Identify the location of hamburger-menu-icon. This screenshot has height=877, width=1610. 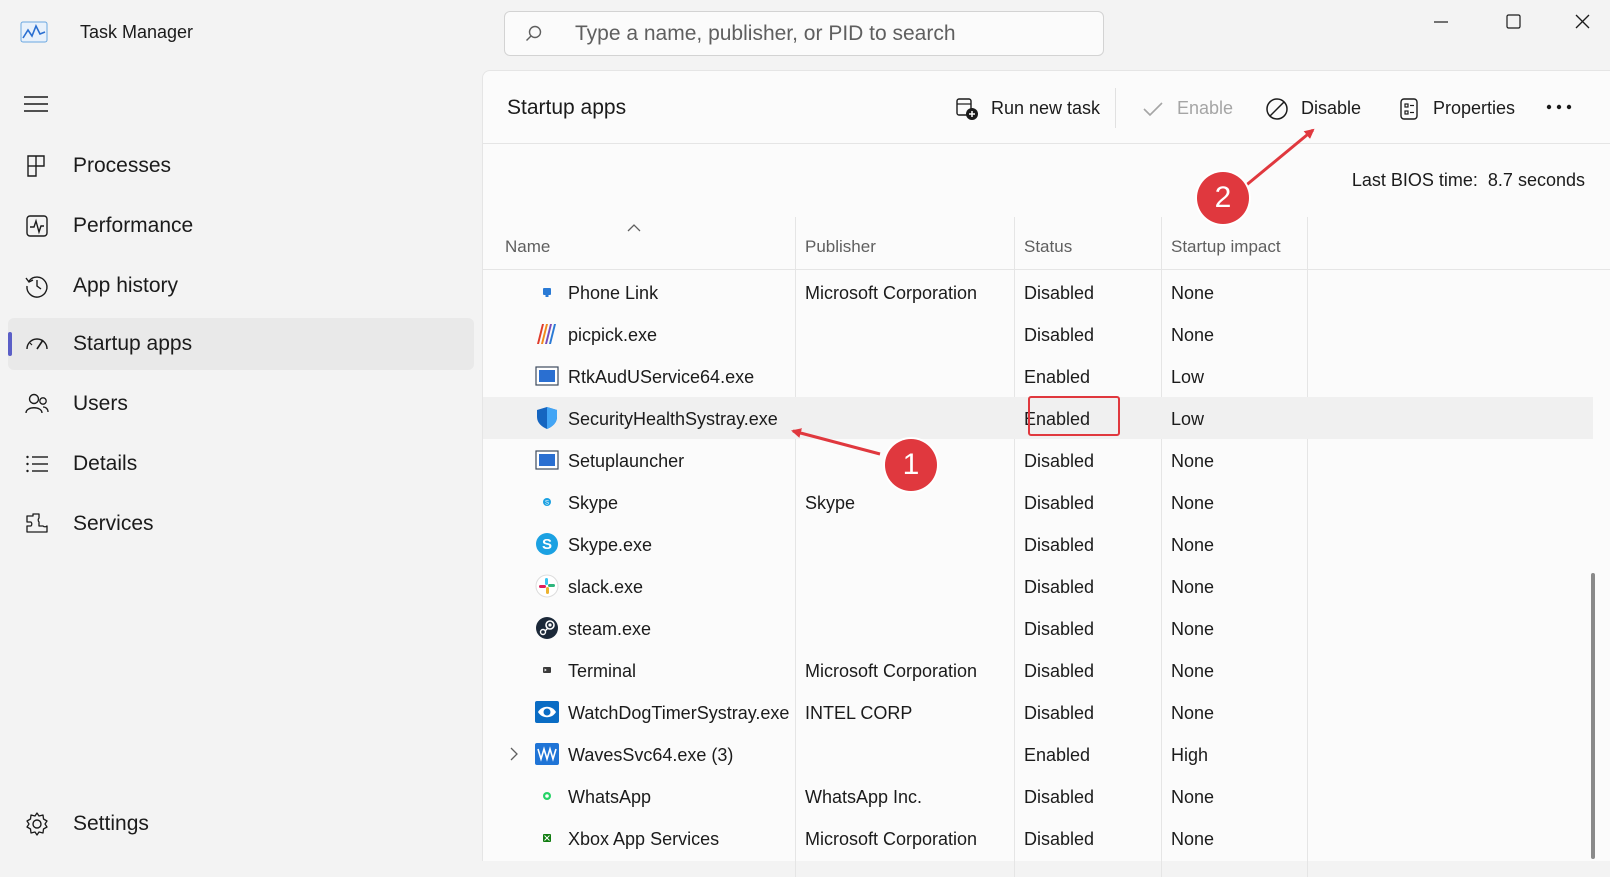
(36, 104).